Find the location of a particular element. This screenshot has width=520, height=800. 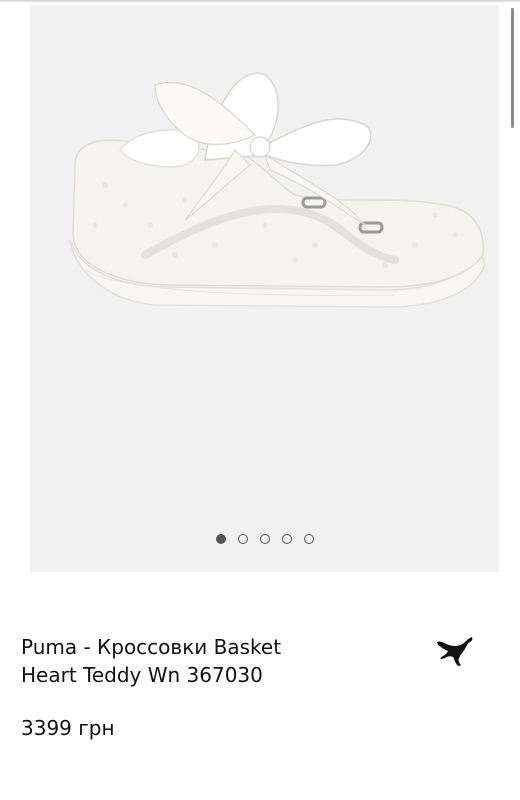

product-title-line-1: Puma - Кроссовки Basket is located at coordinates (151, 647).